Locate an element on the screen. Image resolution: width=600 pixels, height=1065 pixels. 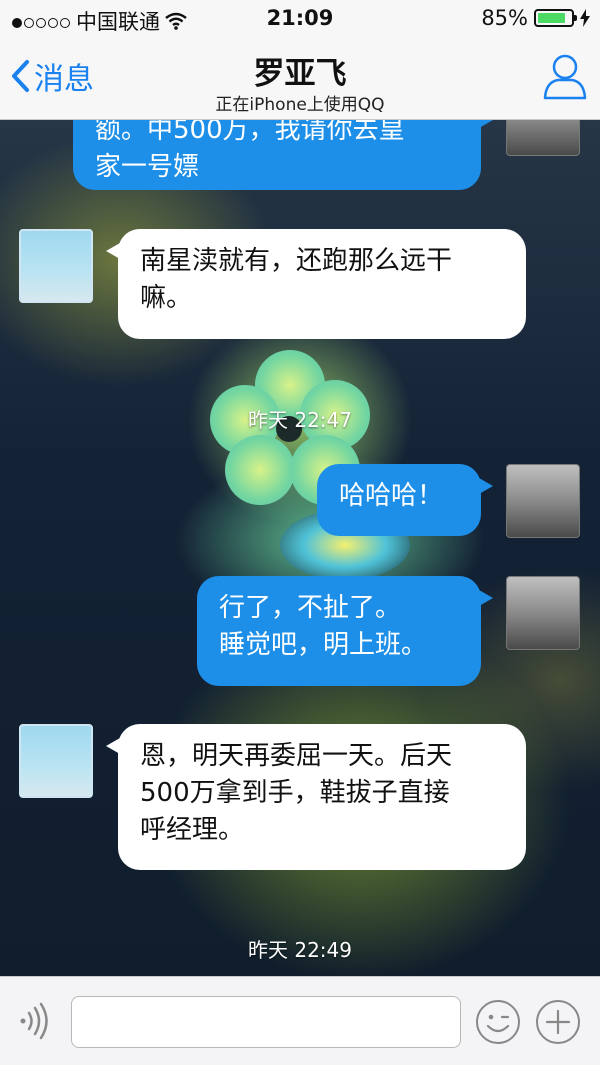
voice-button is located at coordinates (34, 1023).